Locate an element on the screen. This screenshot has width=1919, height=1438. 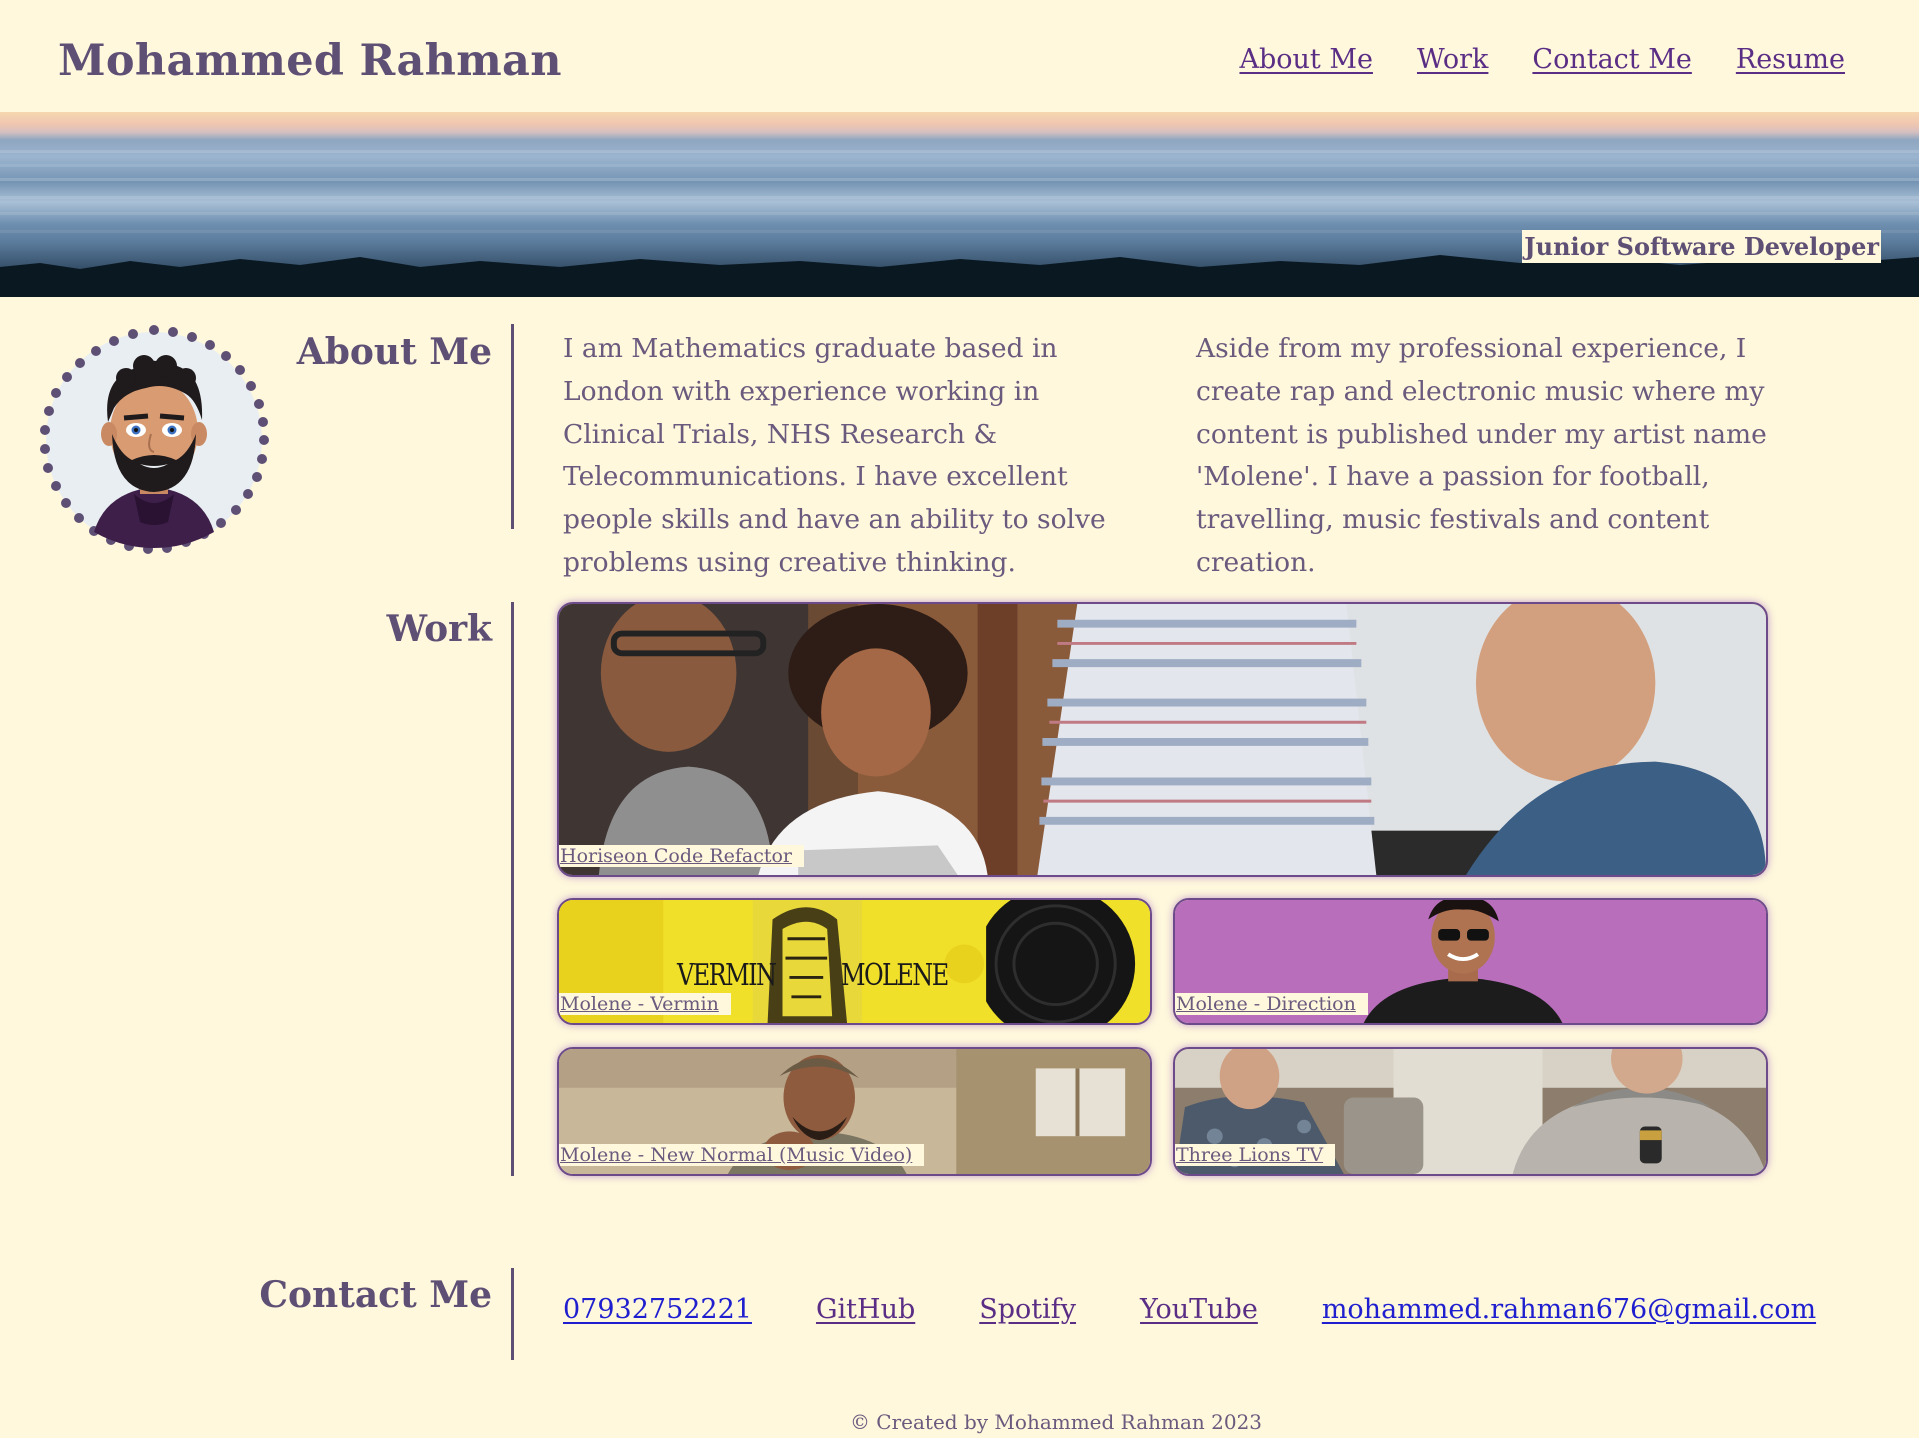
nav-link-contact: Contact Me is located at coordinates (1611, 59).